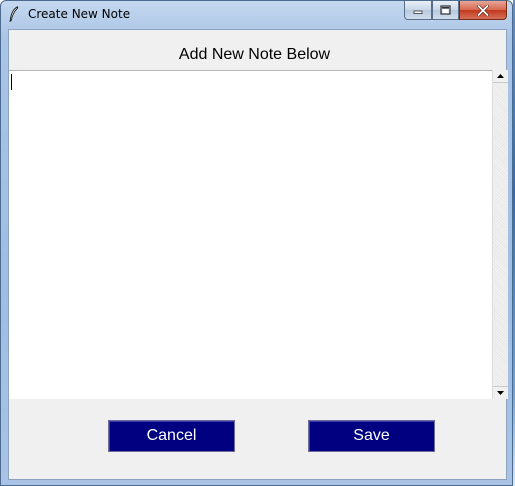  What do you see at coordinates (256, 14) in the screenshot?
I see `title-bar: Create New Note` at bounding box center [256, 14].